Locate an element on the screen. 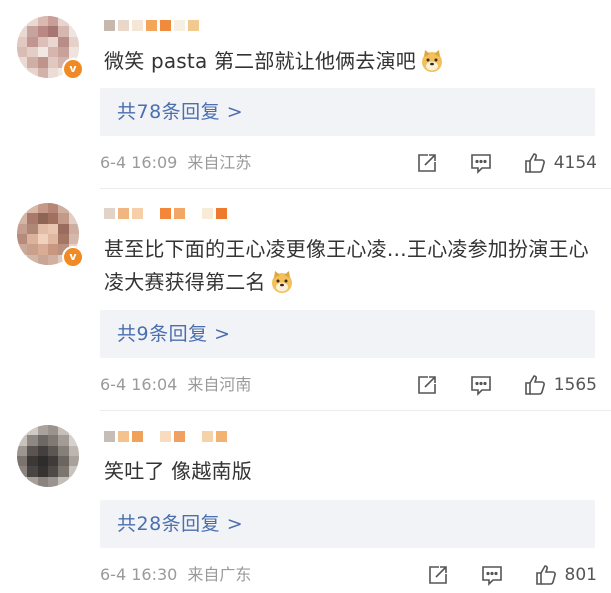 The image size is (611, 593). like-count: 1565 is located at coordinates (575, 385).